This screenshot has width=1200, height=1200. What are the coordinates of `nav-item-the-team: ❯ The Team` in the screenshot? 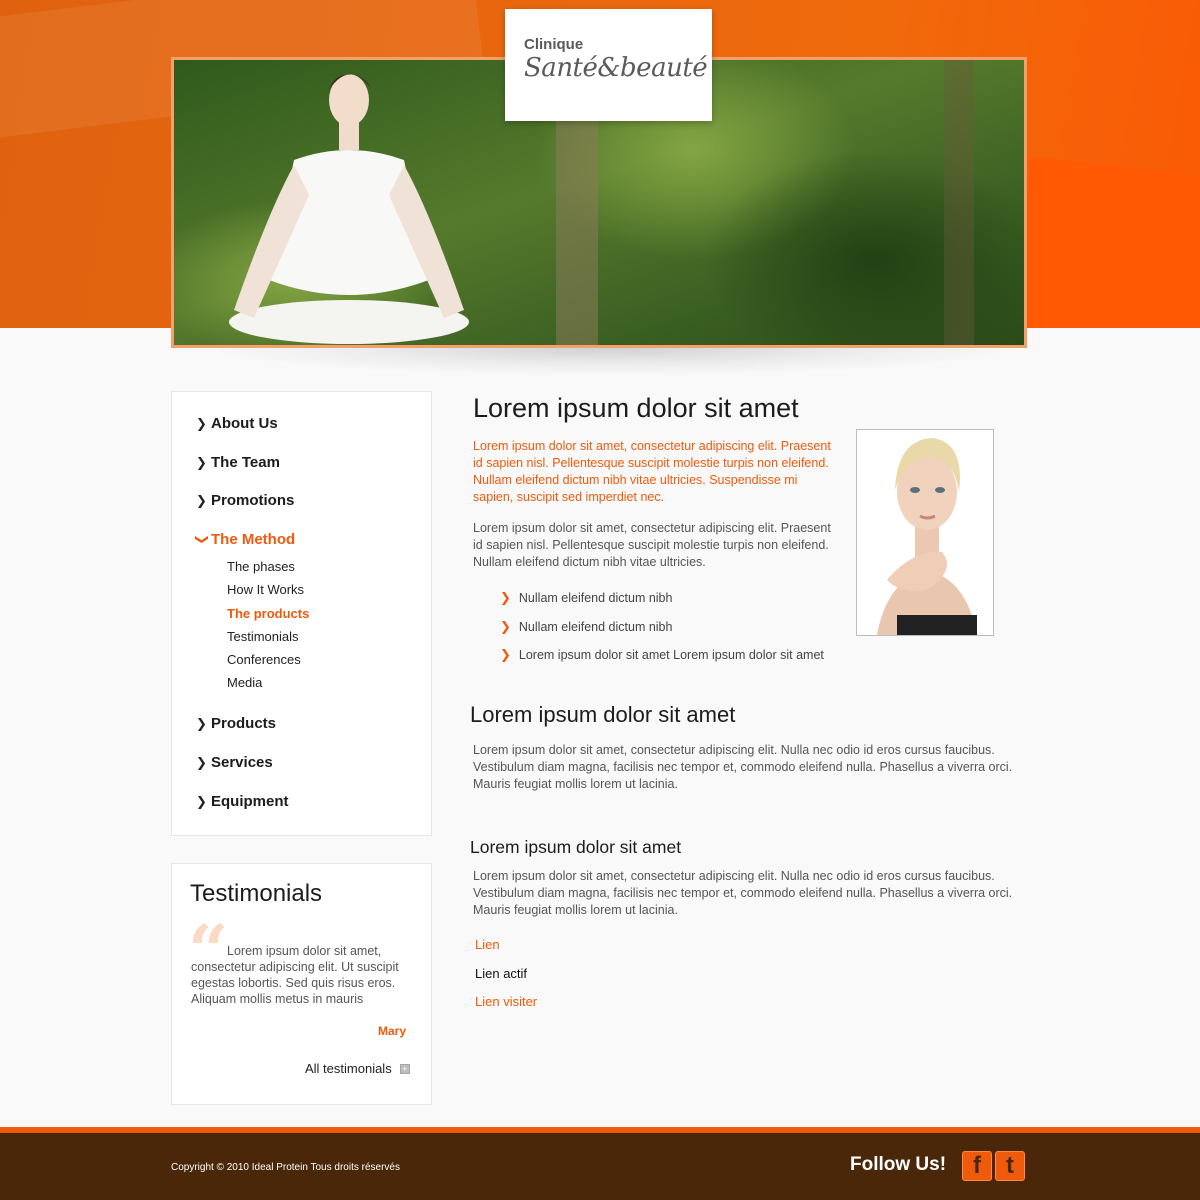 It's located at (238, 462).